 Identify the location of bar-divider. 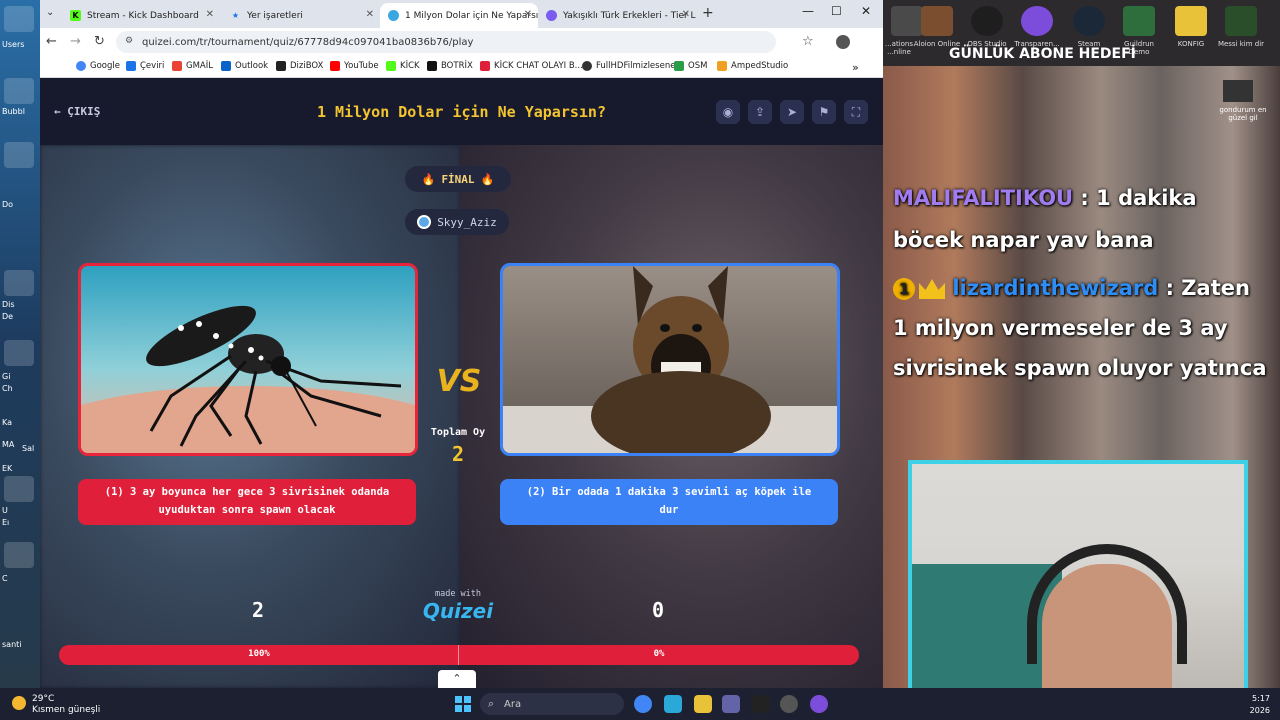
(458, 655).